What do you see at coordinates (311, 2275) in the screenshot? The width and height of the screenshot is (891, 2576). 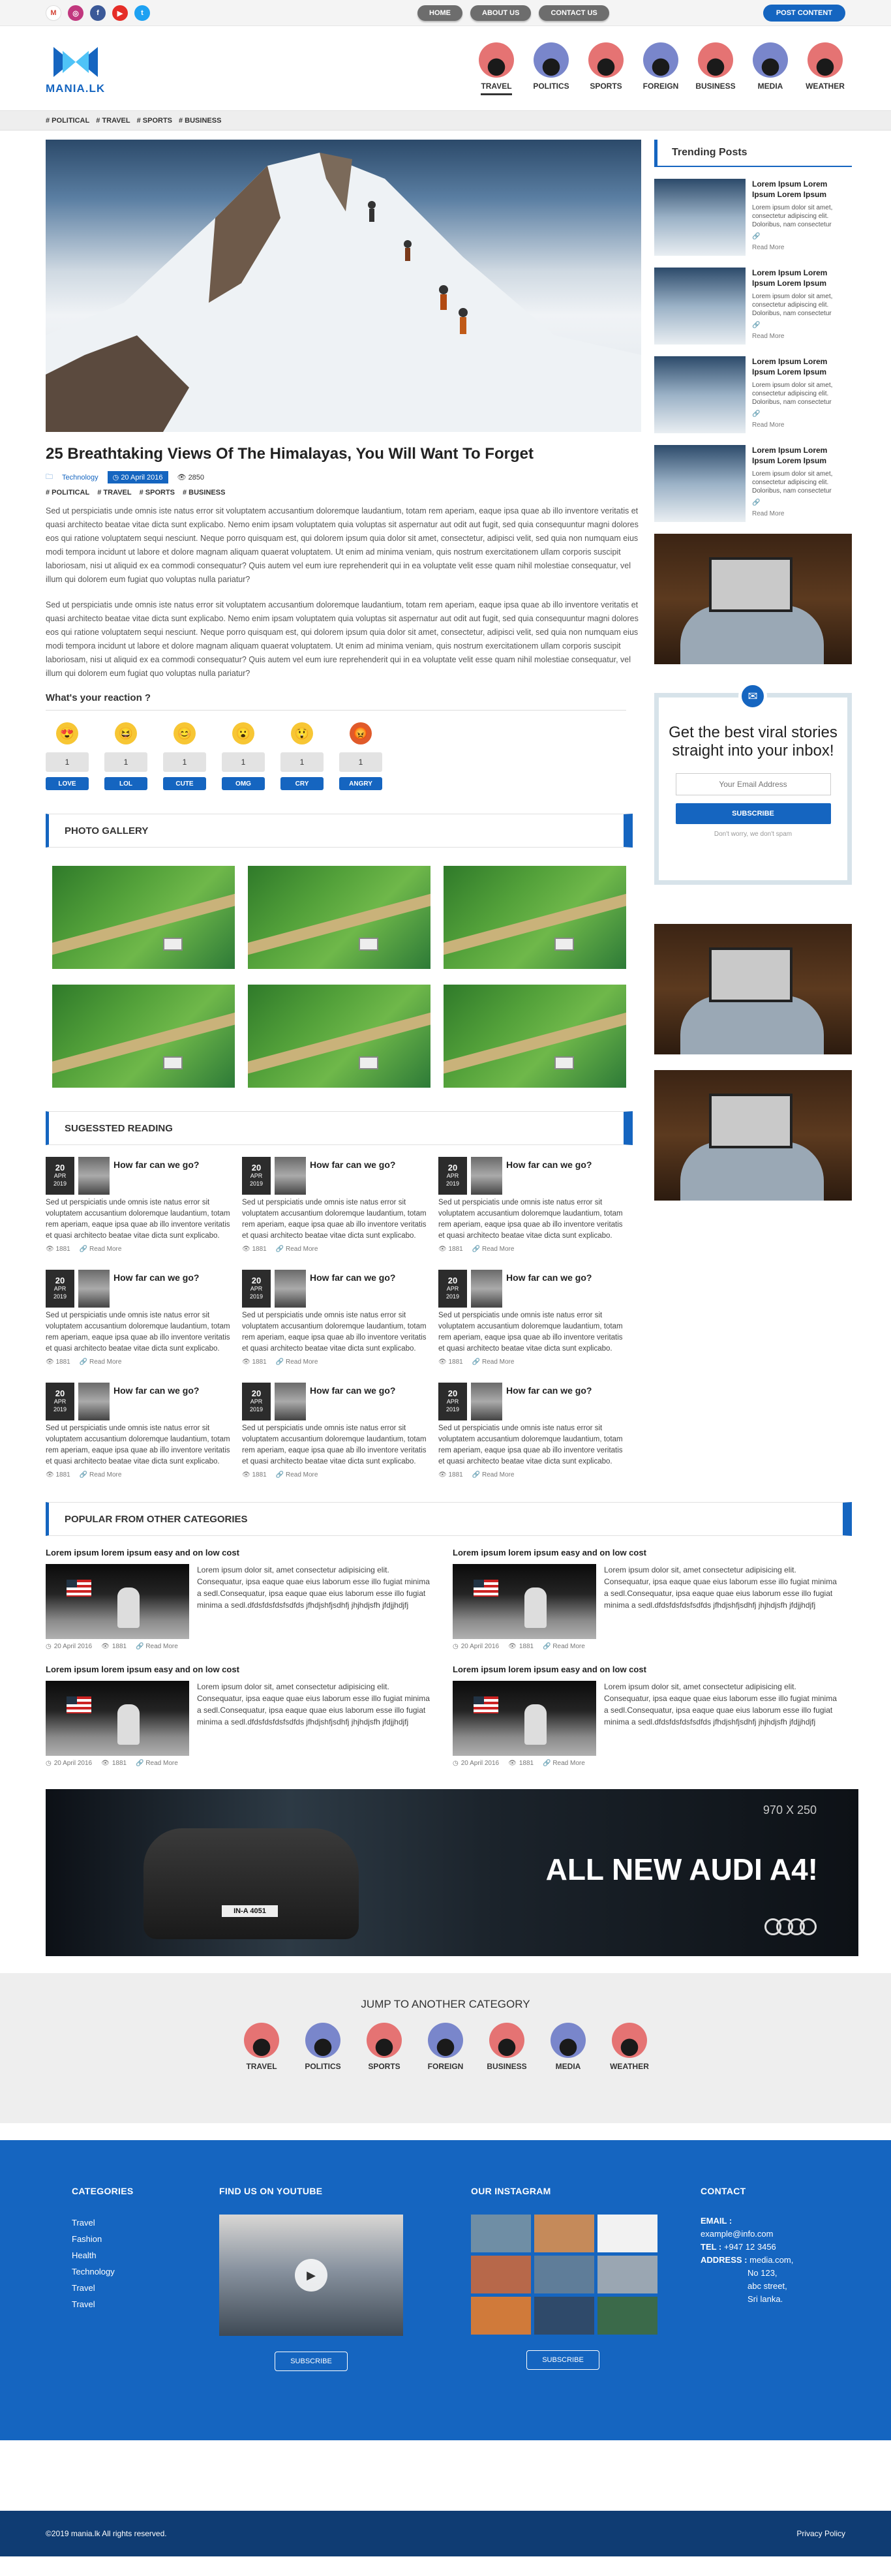 I see `play-icon: ▶` at bounding box center [311, 2275].